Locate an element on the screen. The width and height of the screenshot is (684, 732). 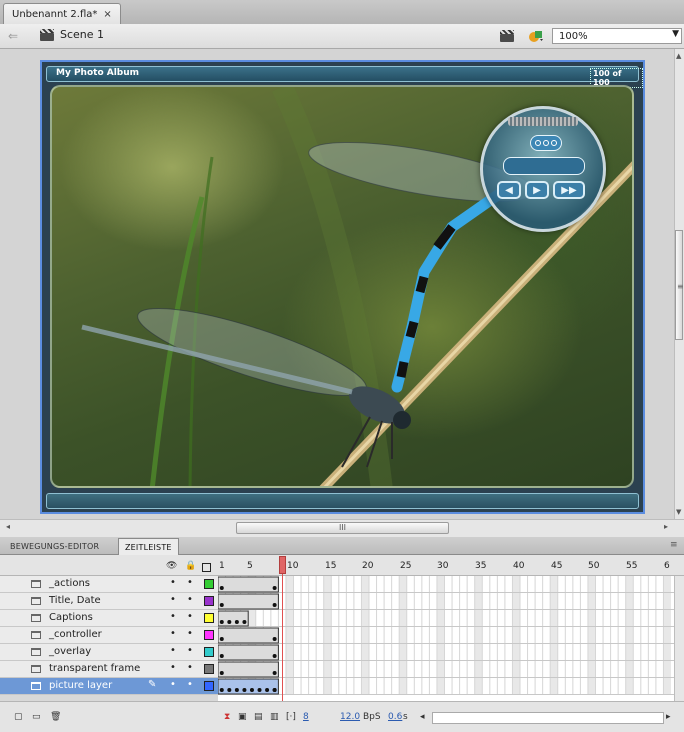
chevron-down-icon: ▼ is located at coordinates (675, 34).